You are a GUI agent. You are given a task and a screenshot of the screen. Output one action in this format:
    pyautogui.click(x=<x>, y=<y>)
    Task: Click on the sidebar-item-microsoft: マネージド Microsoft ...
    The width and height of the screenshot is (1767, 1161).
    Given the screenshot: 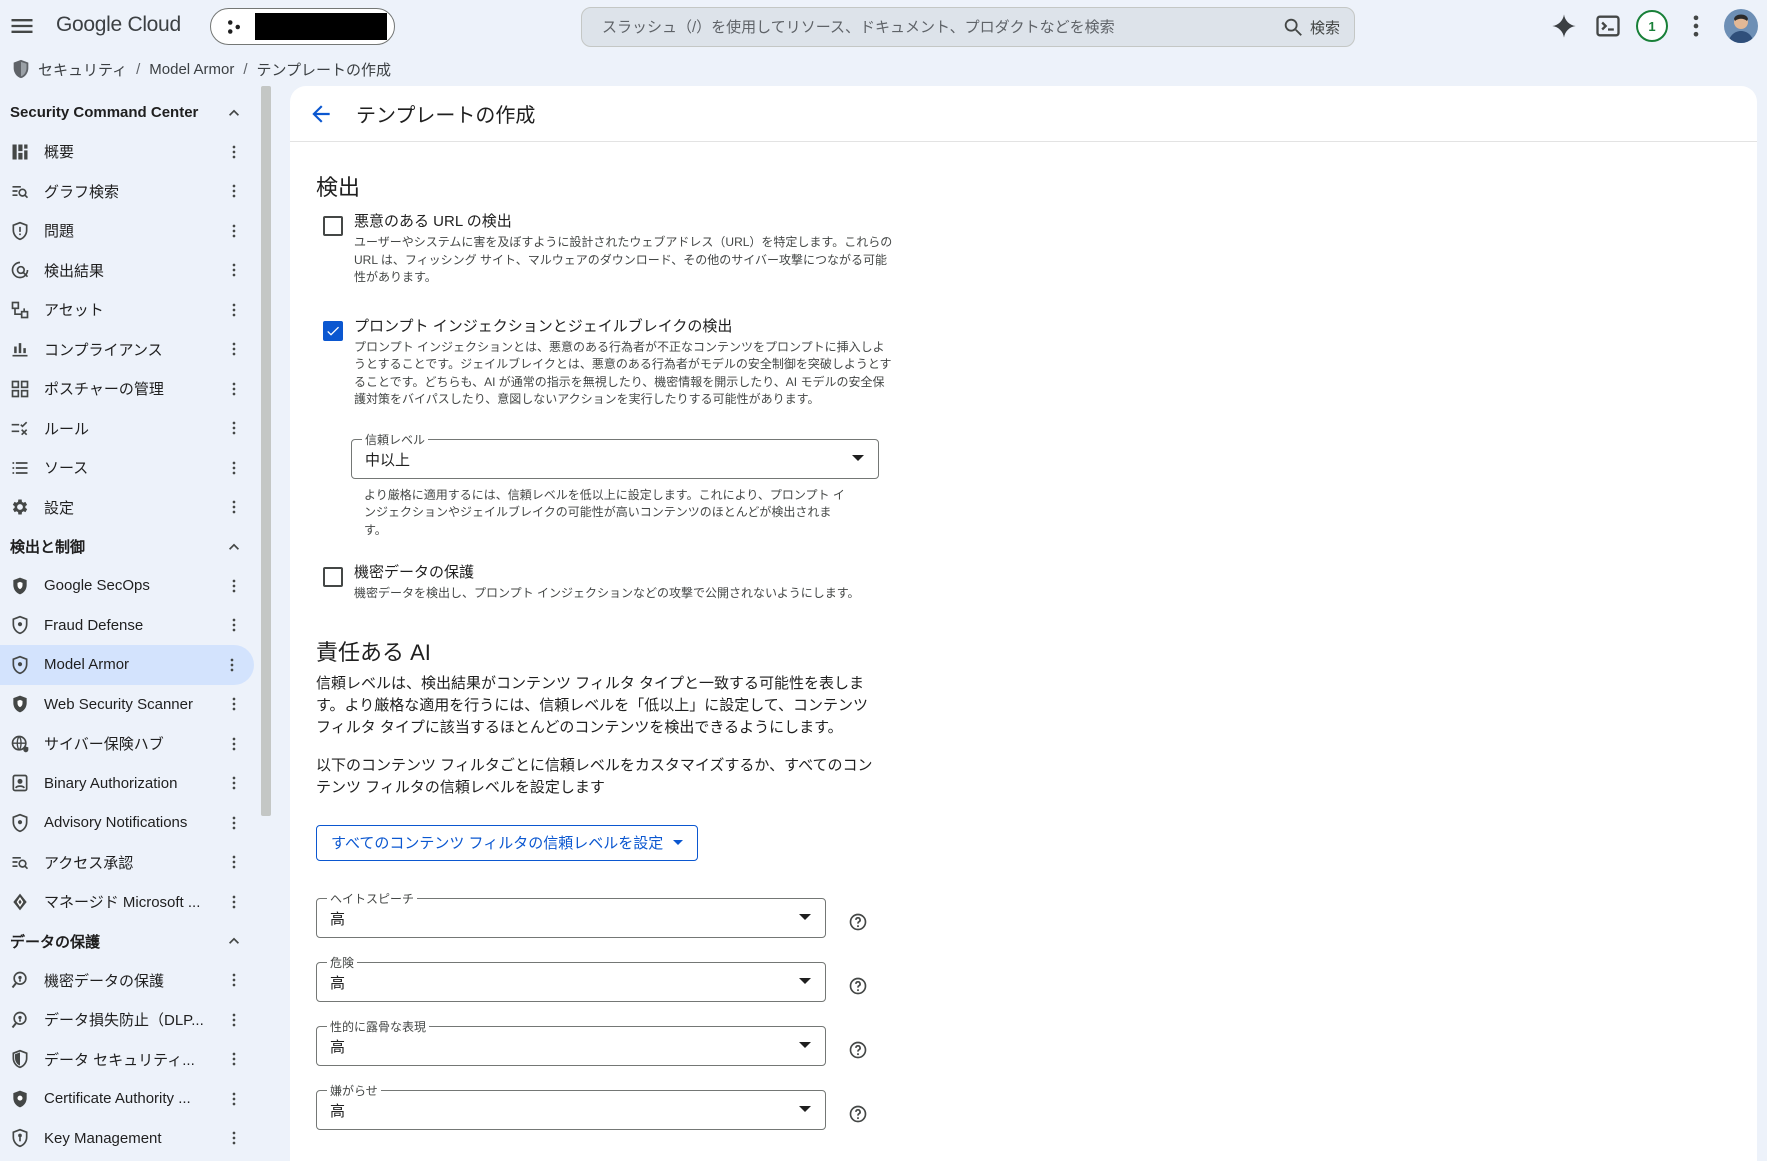 What is the action you would take?
    pyautogui.click(x=128, y=902)
    